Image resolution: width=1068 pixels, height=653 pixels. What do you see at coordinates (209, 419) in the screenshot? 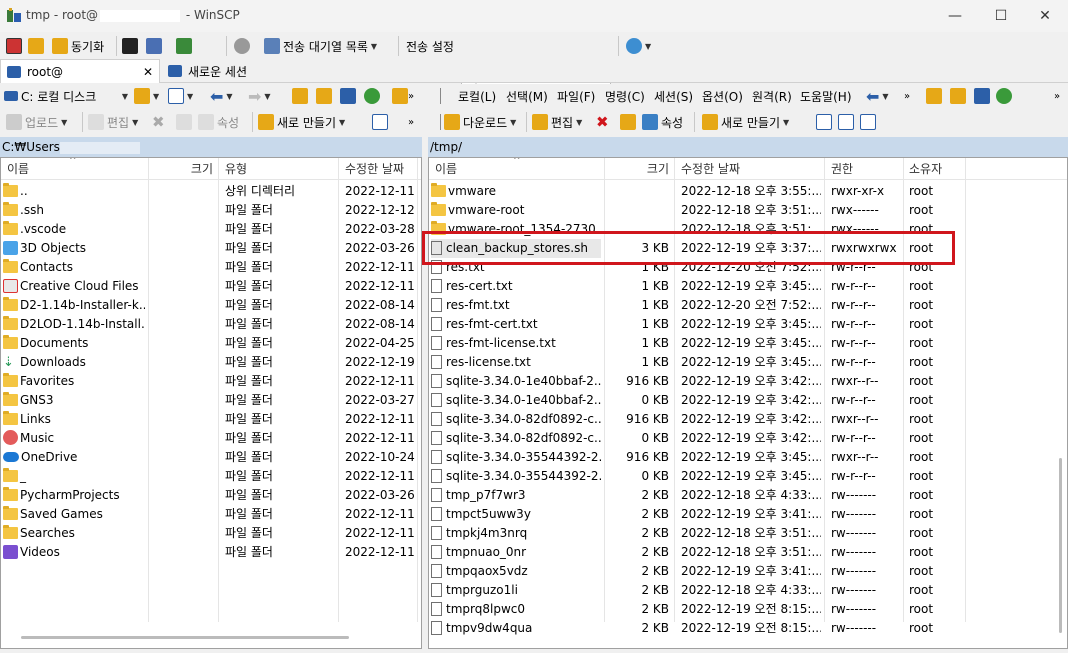
I see `local-file-row: Links 파일 폴더 2022-12-11` at bounding box center [209, 419].